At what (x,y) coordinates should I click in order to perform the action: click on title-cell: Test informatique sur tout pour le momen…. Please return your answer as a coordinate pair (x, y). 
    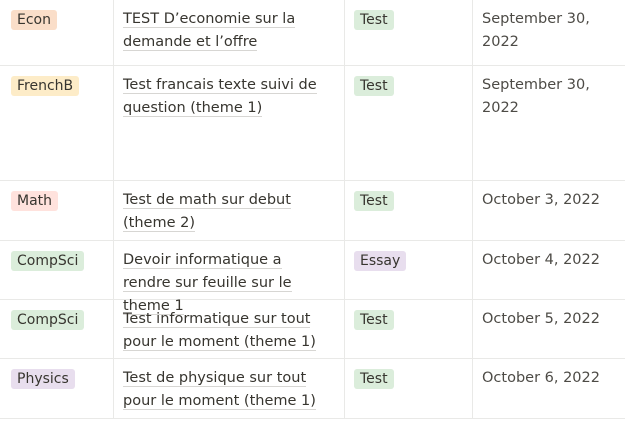
    Looking at the image, I should click on (229, 329).